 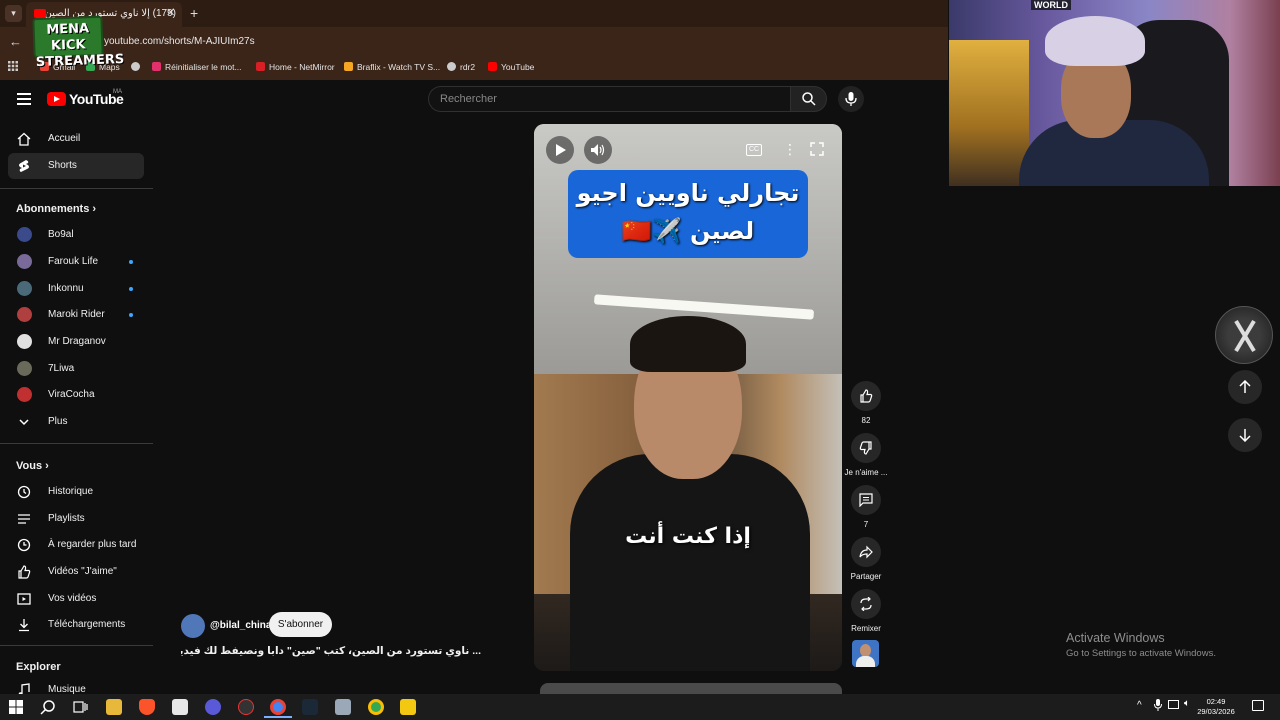 I want to click on url-field: youtube.com/shorts/M-AJIUIm27s, so click(x=179, y=41).